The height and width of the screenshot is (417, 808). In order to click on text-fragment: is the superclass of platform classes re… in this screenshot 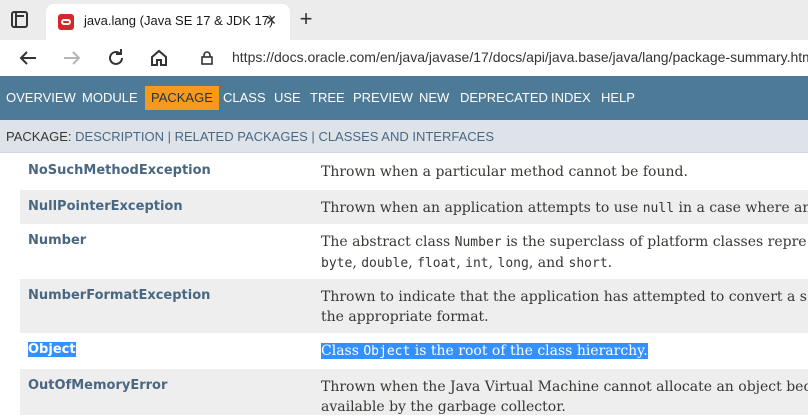, I will do `click(654, 242)`.